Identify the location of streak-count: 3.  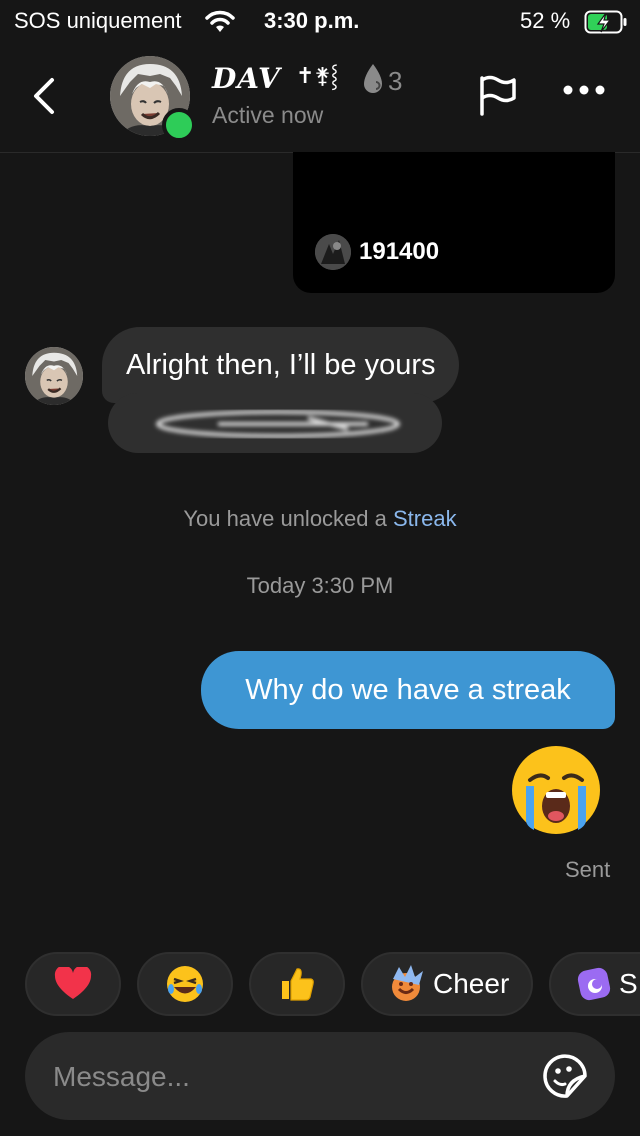
(395, 81).